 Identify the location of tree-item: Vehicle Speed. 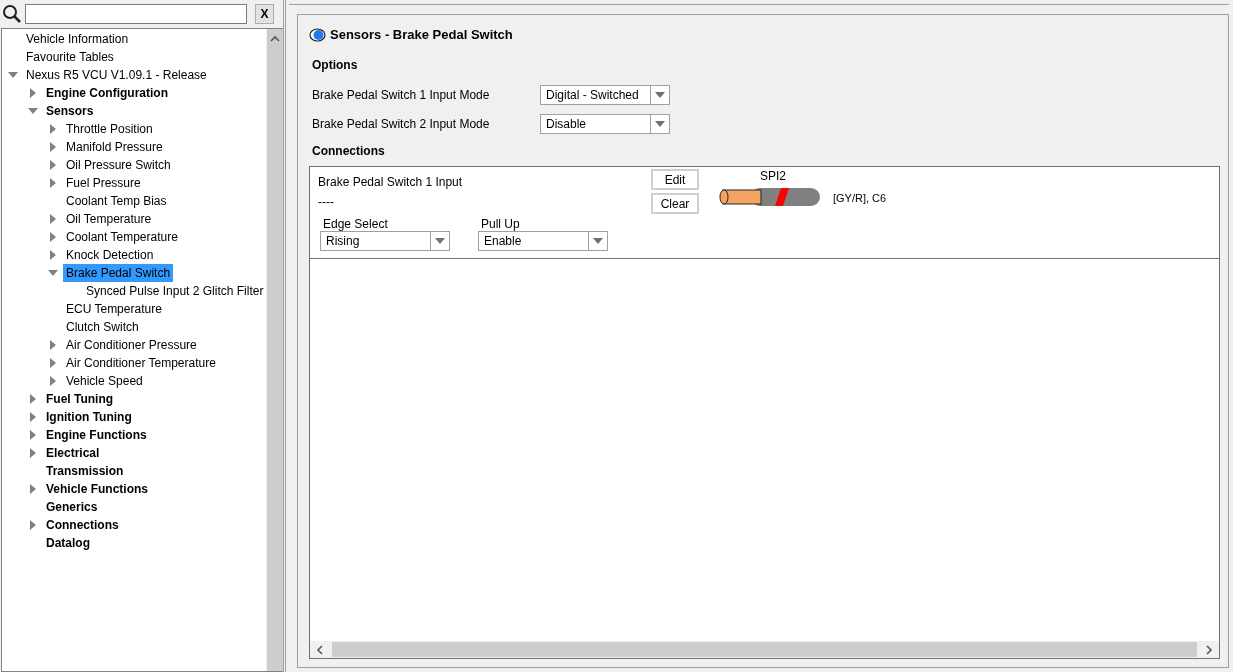
(104, 381).